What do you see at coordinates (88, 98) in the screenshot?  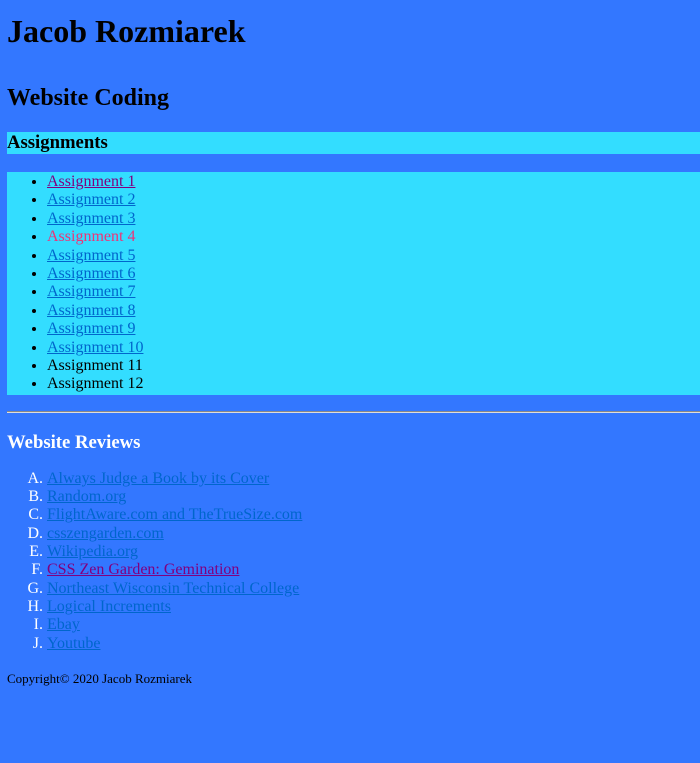 I see `page-subtitle: Website Coding` at bounding box center [88, 98].